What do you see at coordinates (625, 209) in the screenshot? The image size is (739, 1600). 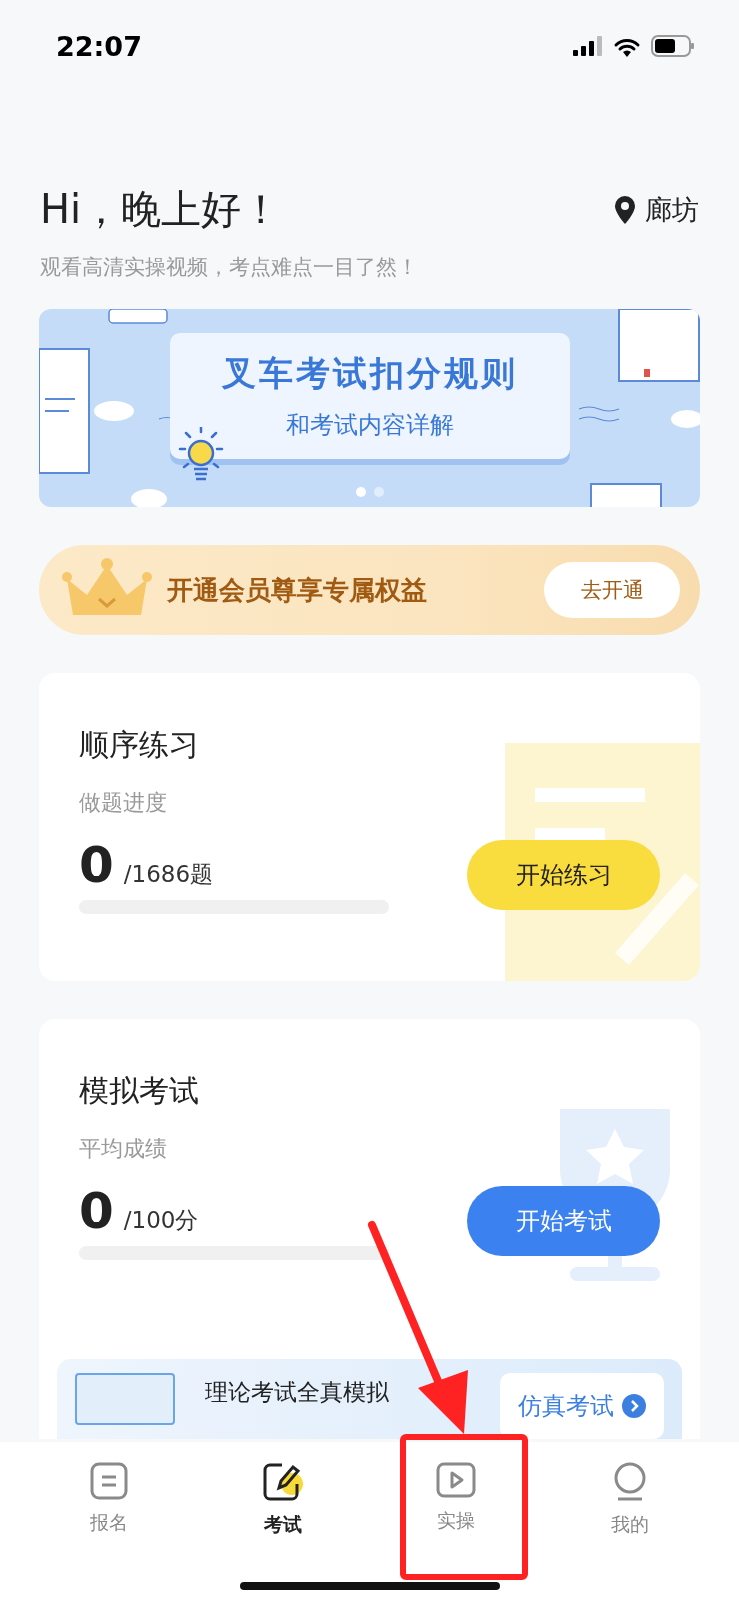 I see `location-pin-icon` at bounding box center [625, 209].